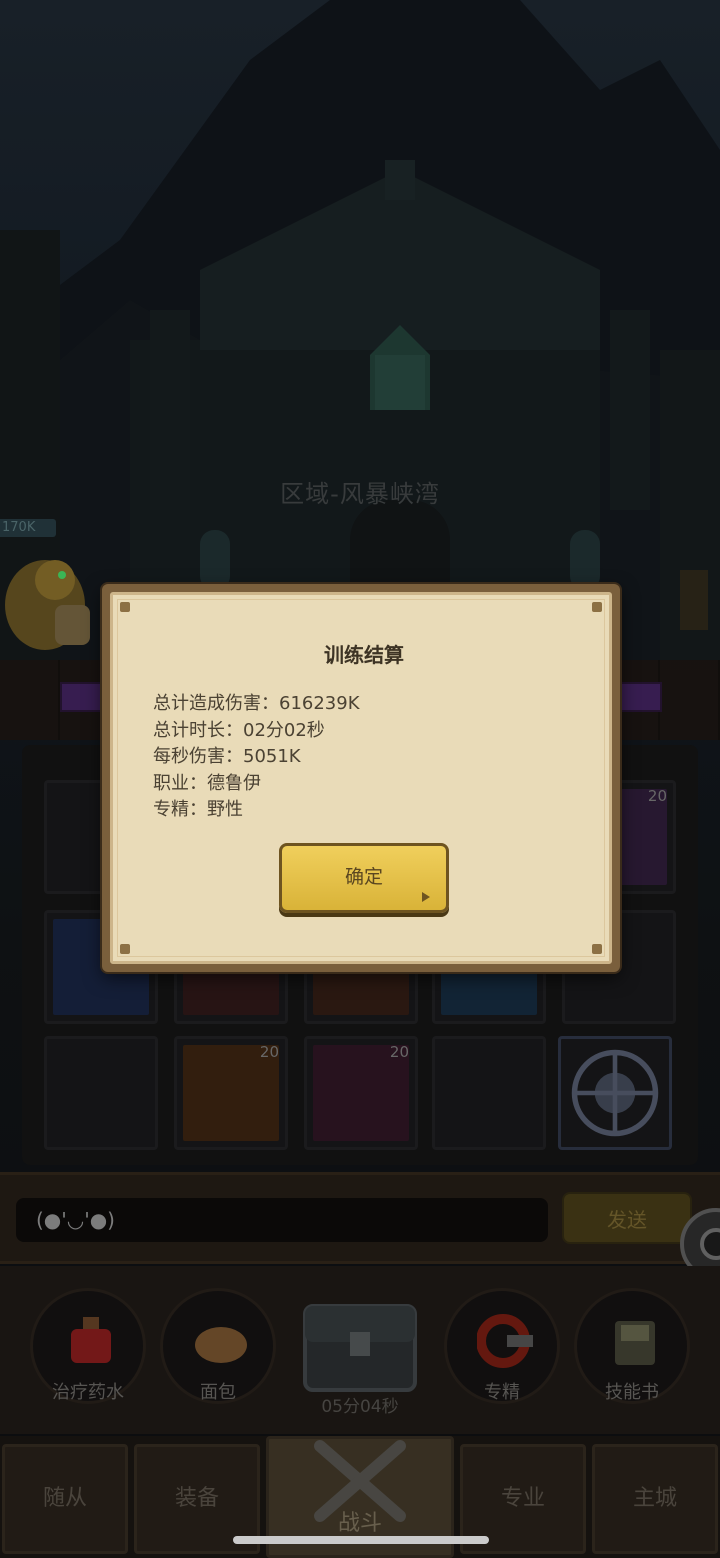 This screenshot has height=1558, width=720. I want to click on stat-total-duration: 总计时长：02分02秒, so click(239, 730).